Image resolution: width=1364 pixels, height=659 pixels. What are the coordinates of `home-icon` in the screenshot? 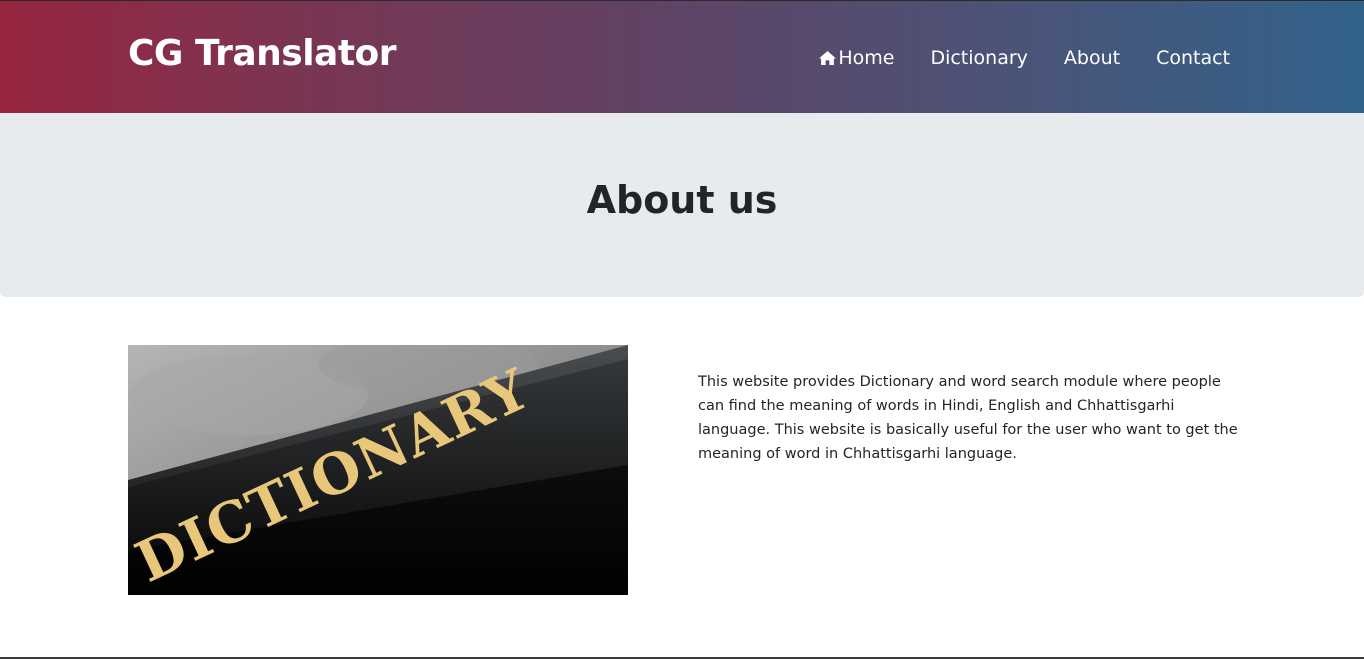 It's located at (828, 58).